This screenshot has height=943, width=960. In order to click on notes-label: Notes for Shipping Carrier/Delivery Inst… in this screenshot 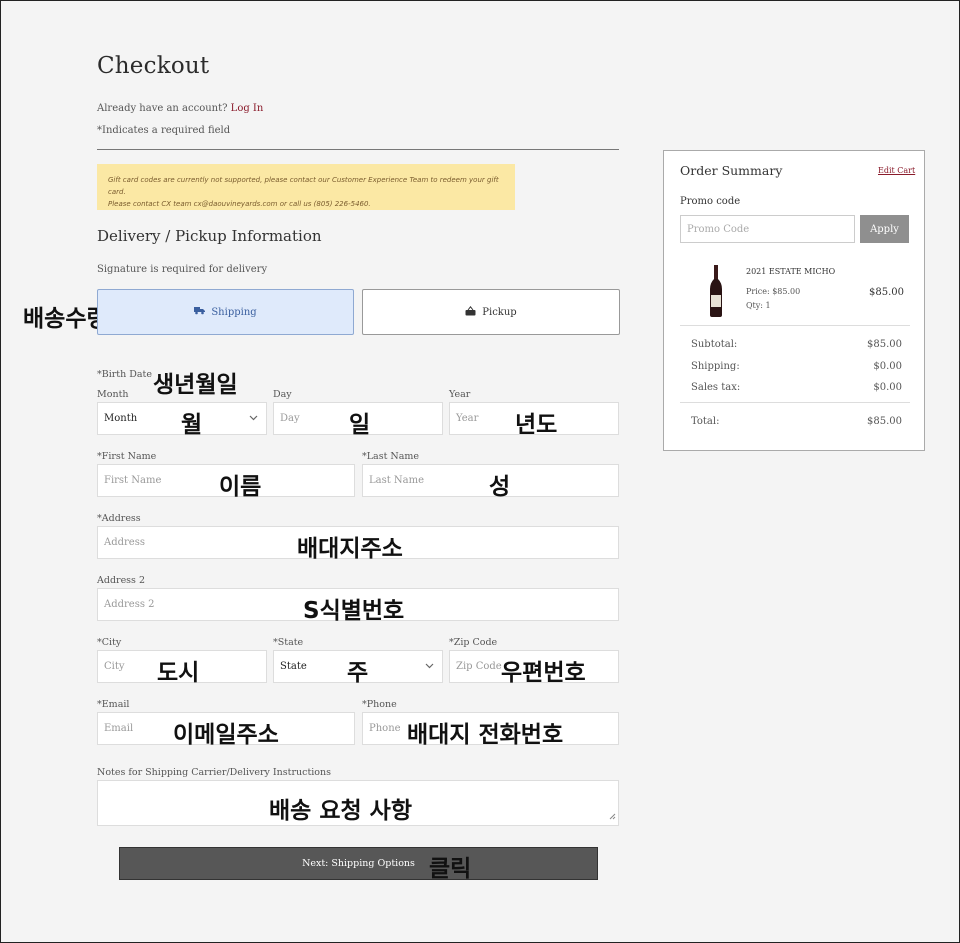, I will do `click(214, 772)`.